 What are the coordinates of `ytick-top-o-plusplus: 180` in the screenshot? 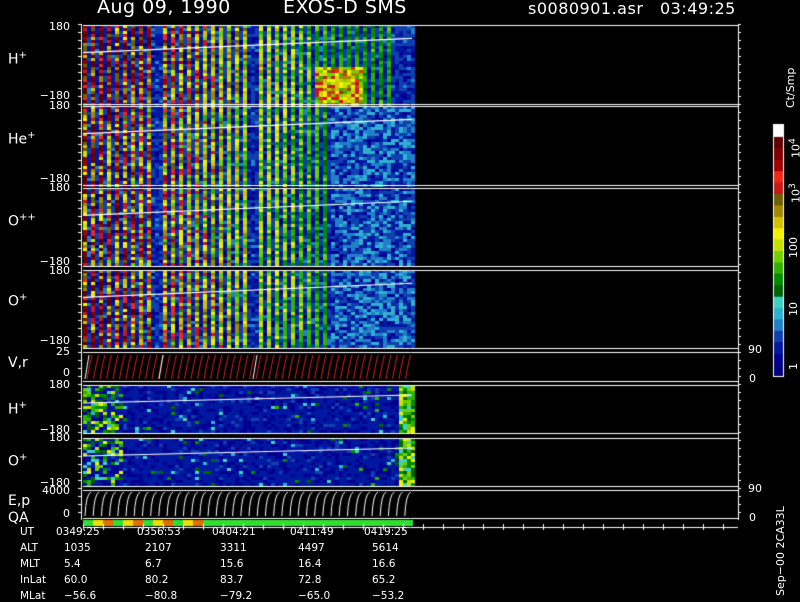 It's located at (59, 187).